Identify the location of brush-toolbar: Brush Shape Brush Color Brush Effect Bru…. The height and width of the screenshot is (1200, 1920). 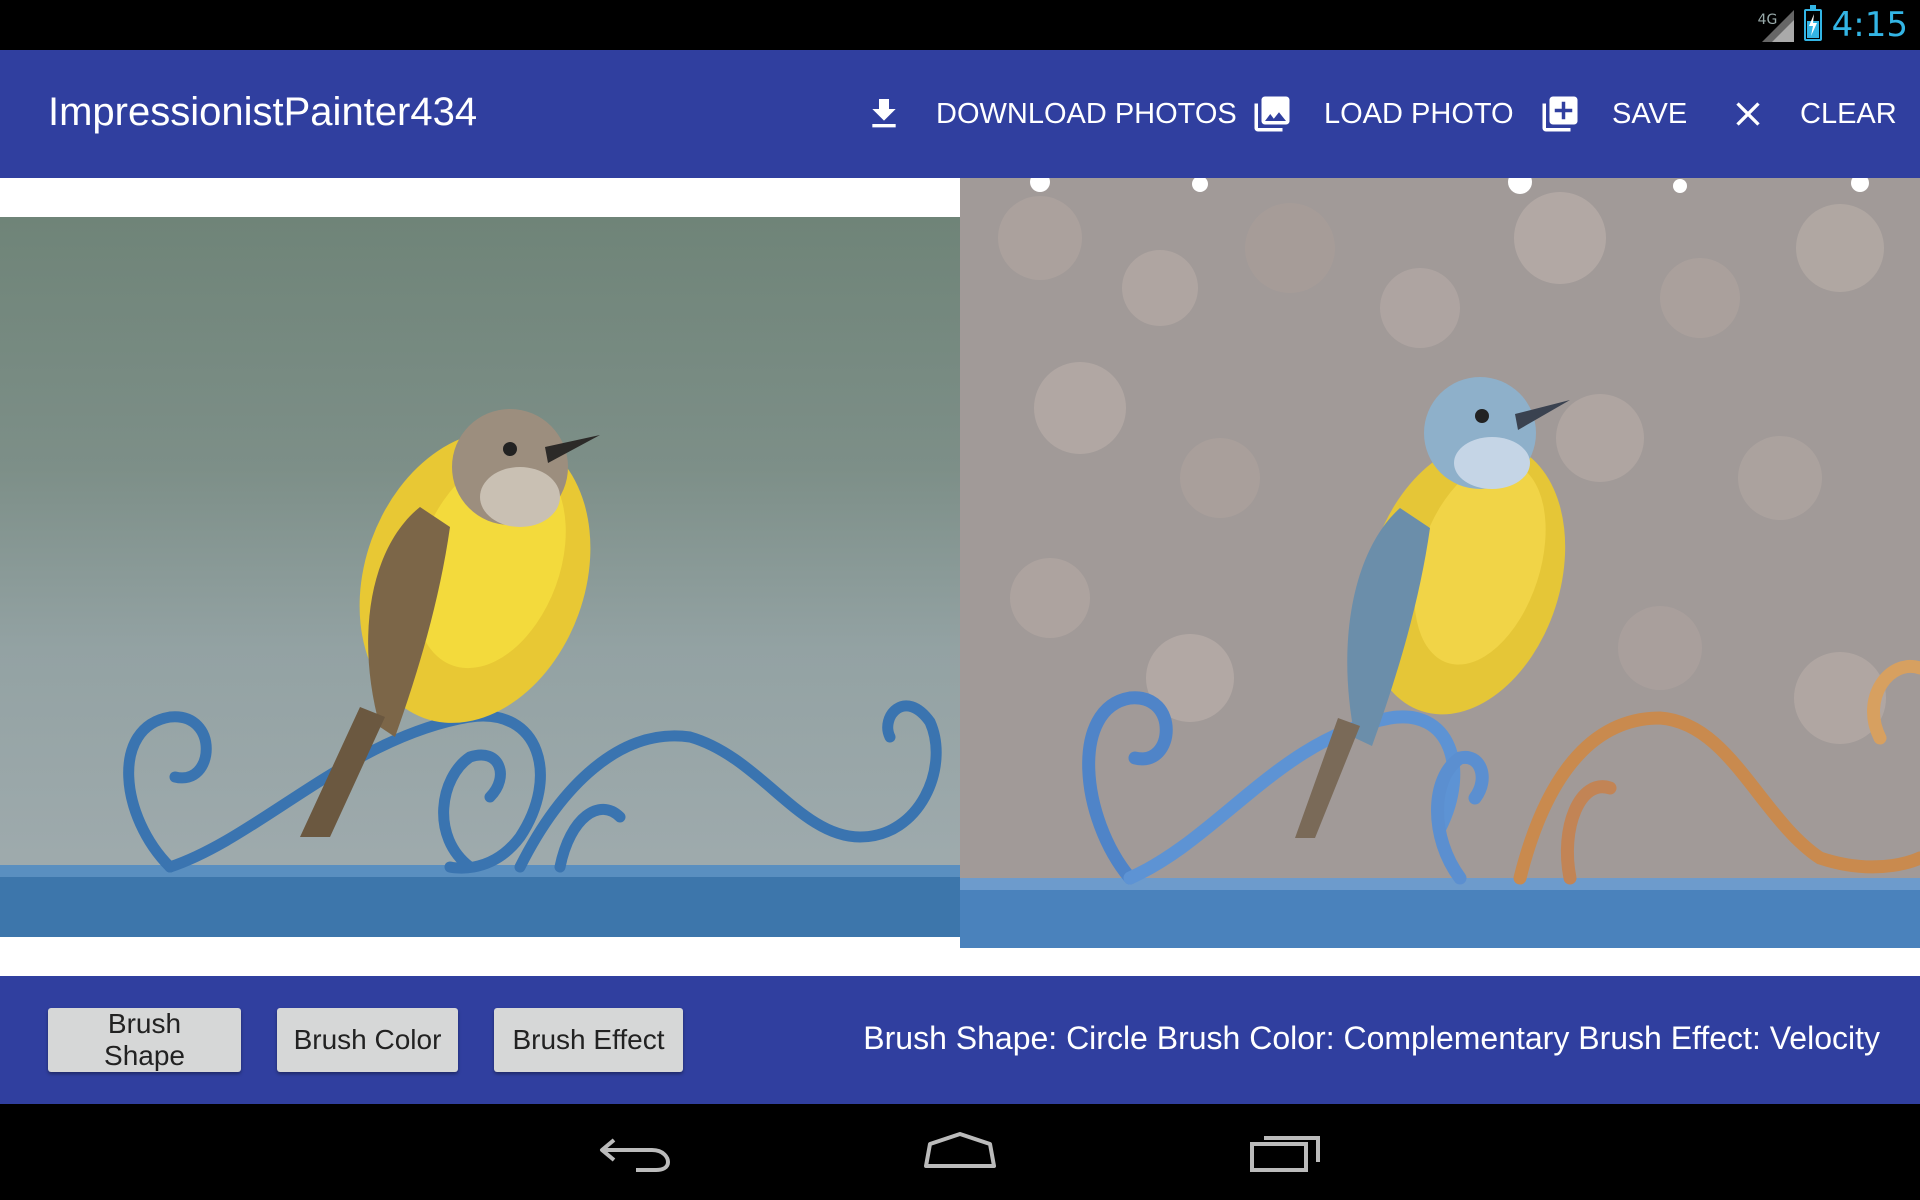
(960, 1040).